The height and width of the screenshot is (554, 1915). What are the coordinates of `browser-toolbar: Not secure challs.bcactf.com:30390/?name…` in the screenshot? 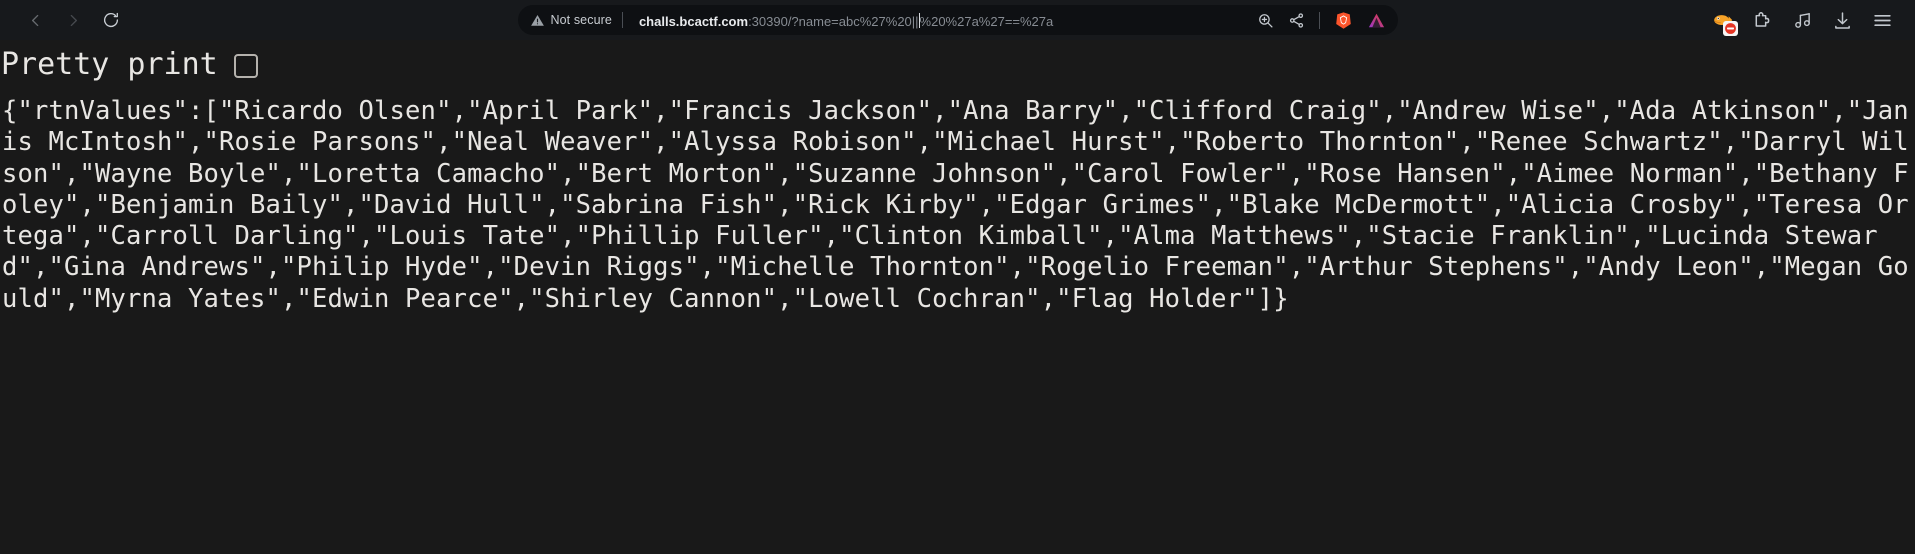 It's located at (957, 20).